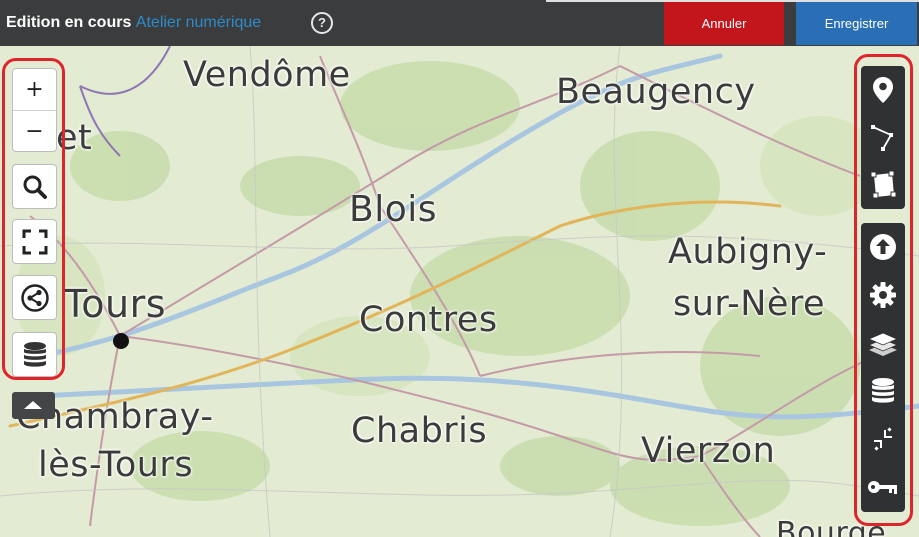 This screenshot has height=537, width=919. I want to click on place-label: Blois, so click(393, 209).